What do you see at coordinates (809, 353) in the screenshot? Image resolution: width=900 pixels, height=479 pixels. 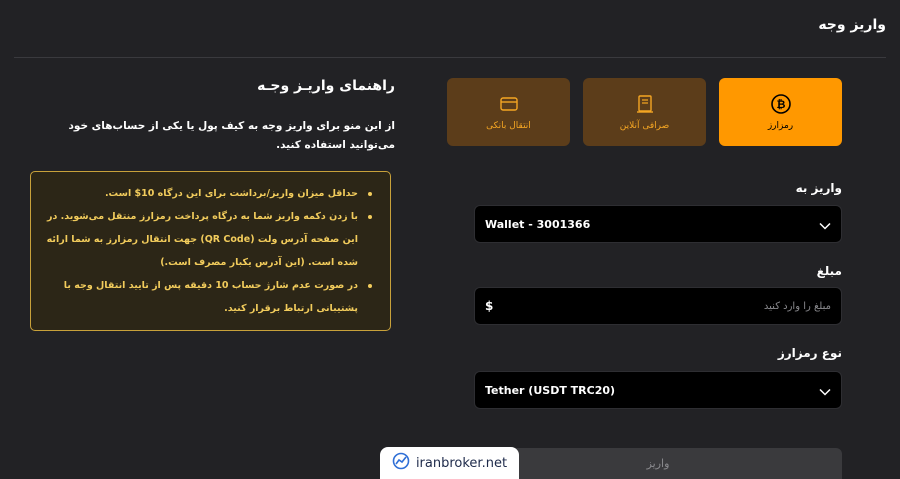 I see `crypto-type-label: نوع رمزارز` at bounding box center [809, 353].